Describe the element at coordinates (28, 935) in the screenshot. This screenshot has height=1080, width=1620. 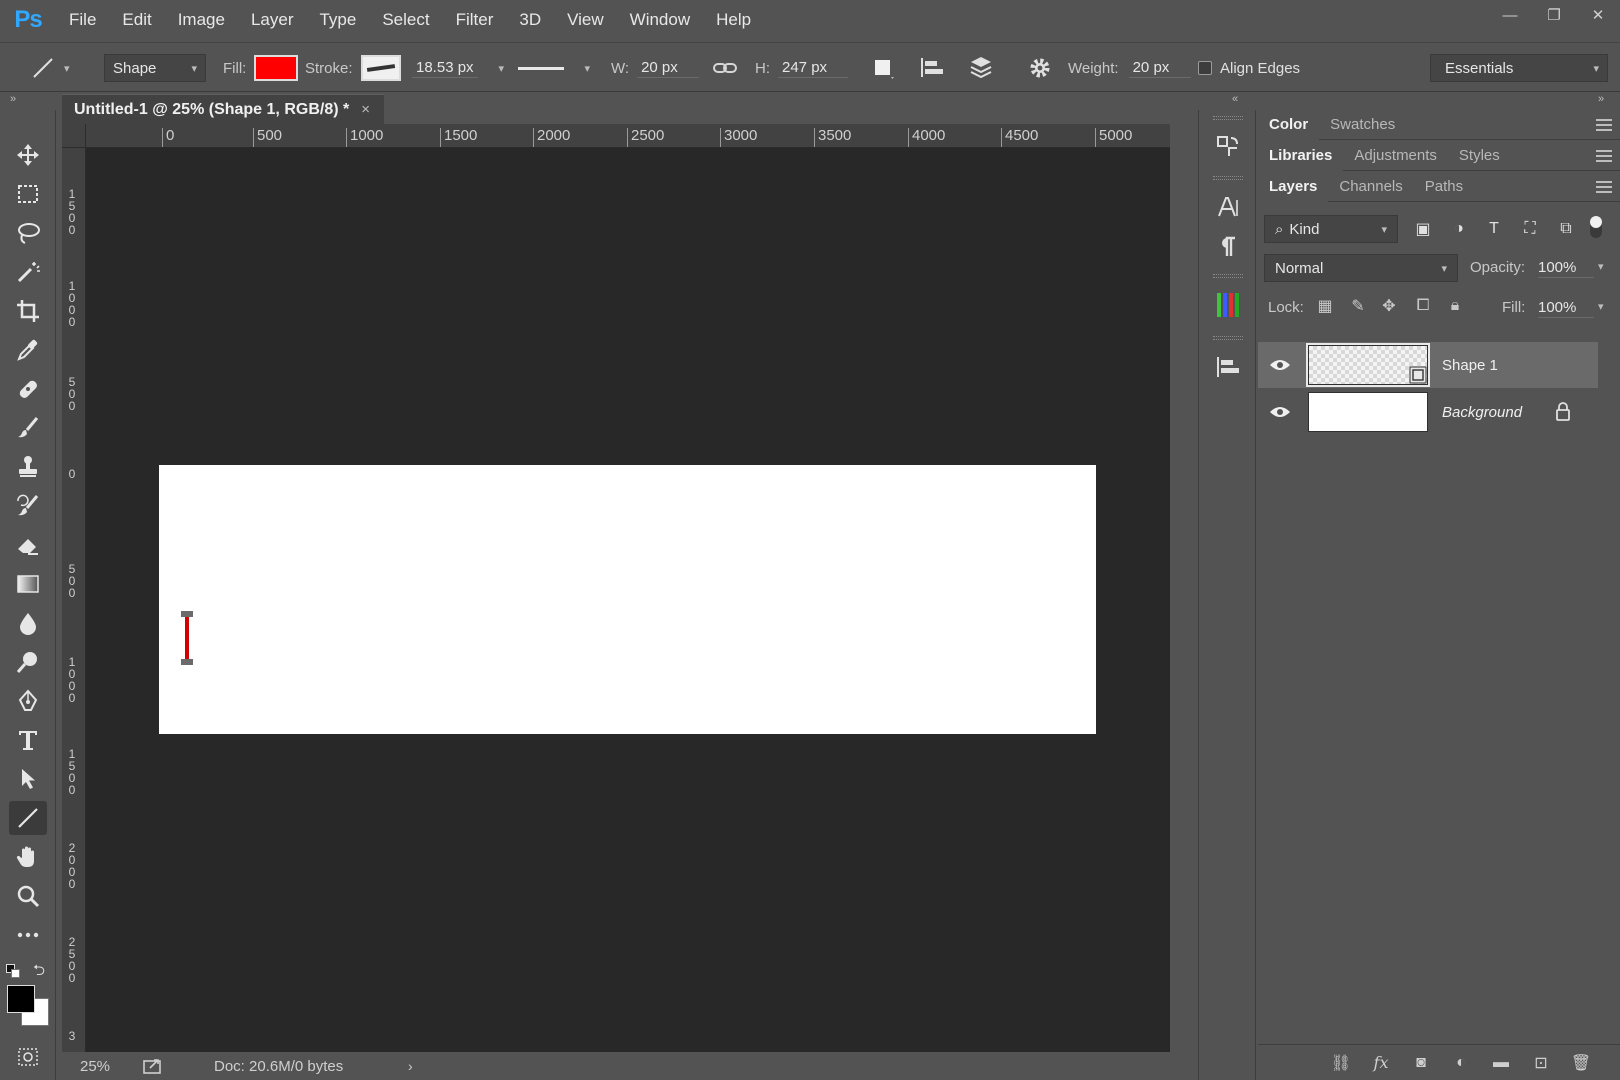
I see `edit-toolbar-button` at that location.